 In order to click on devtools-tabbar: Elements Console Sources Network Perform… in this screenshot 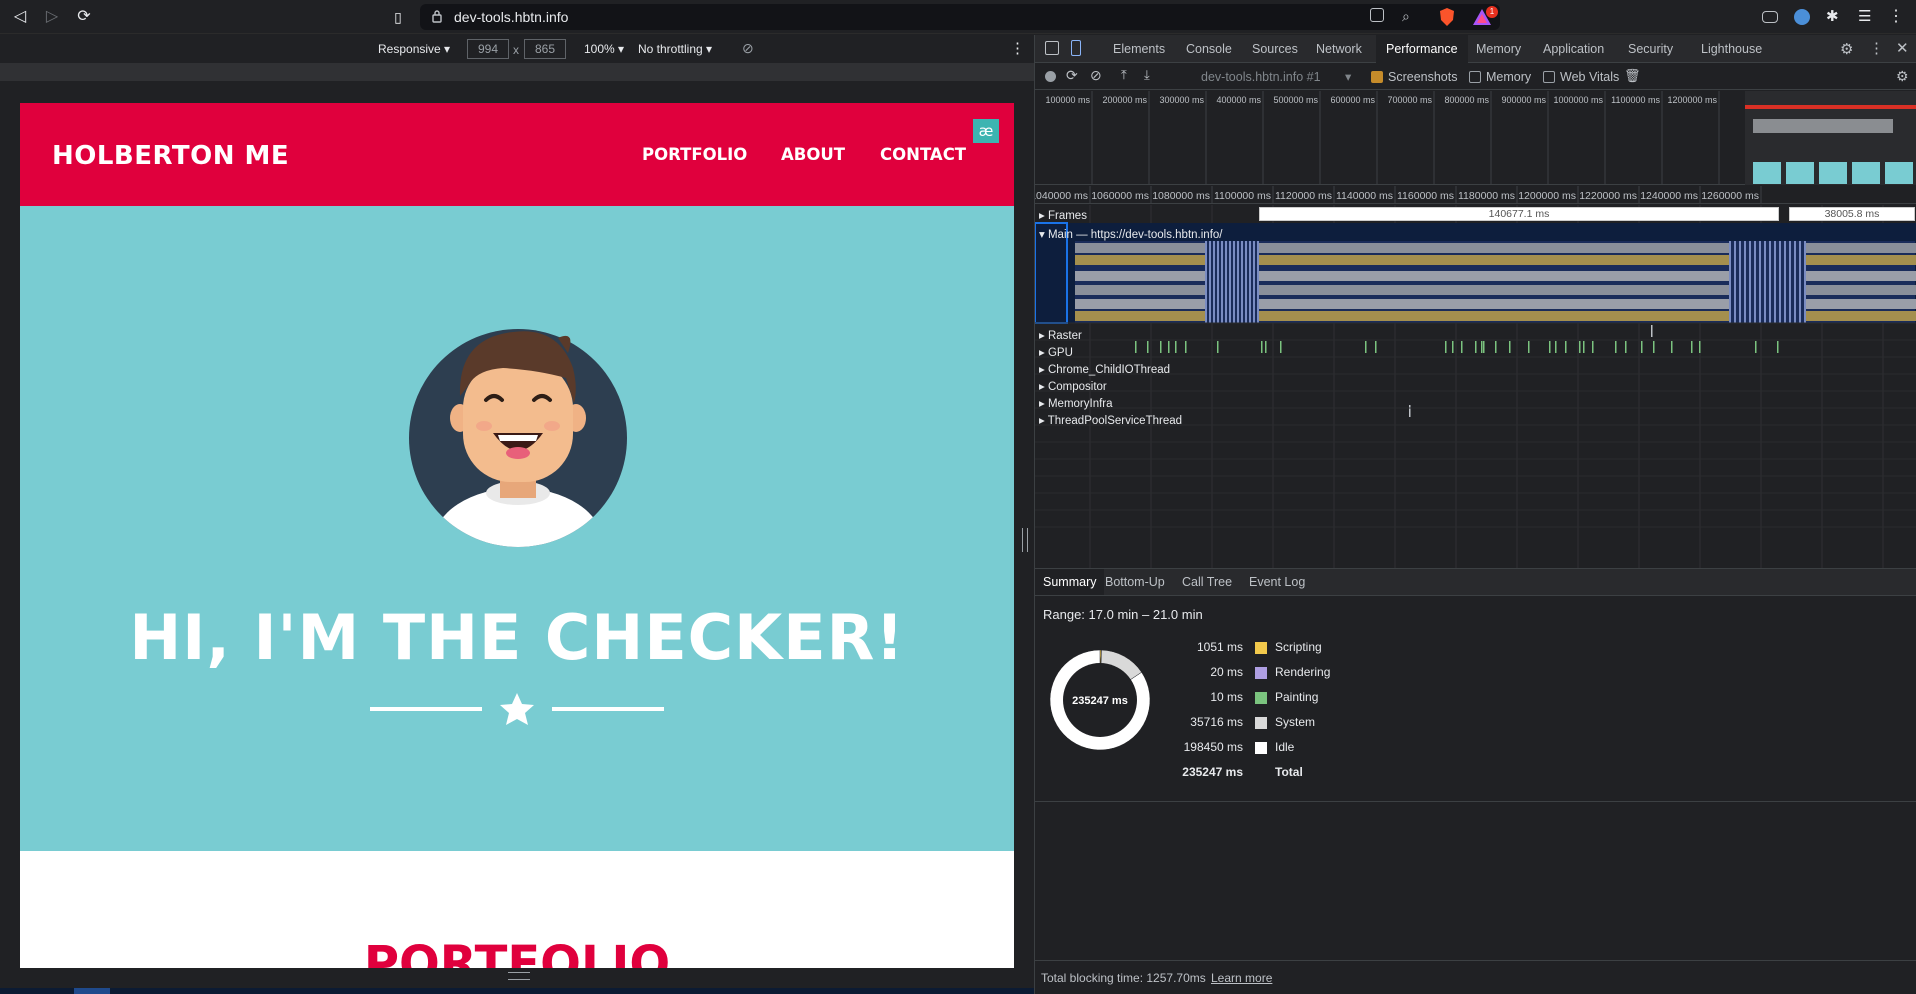, I will do `click(1475, 49)`.